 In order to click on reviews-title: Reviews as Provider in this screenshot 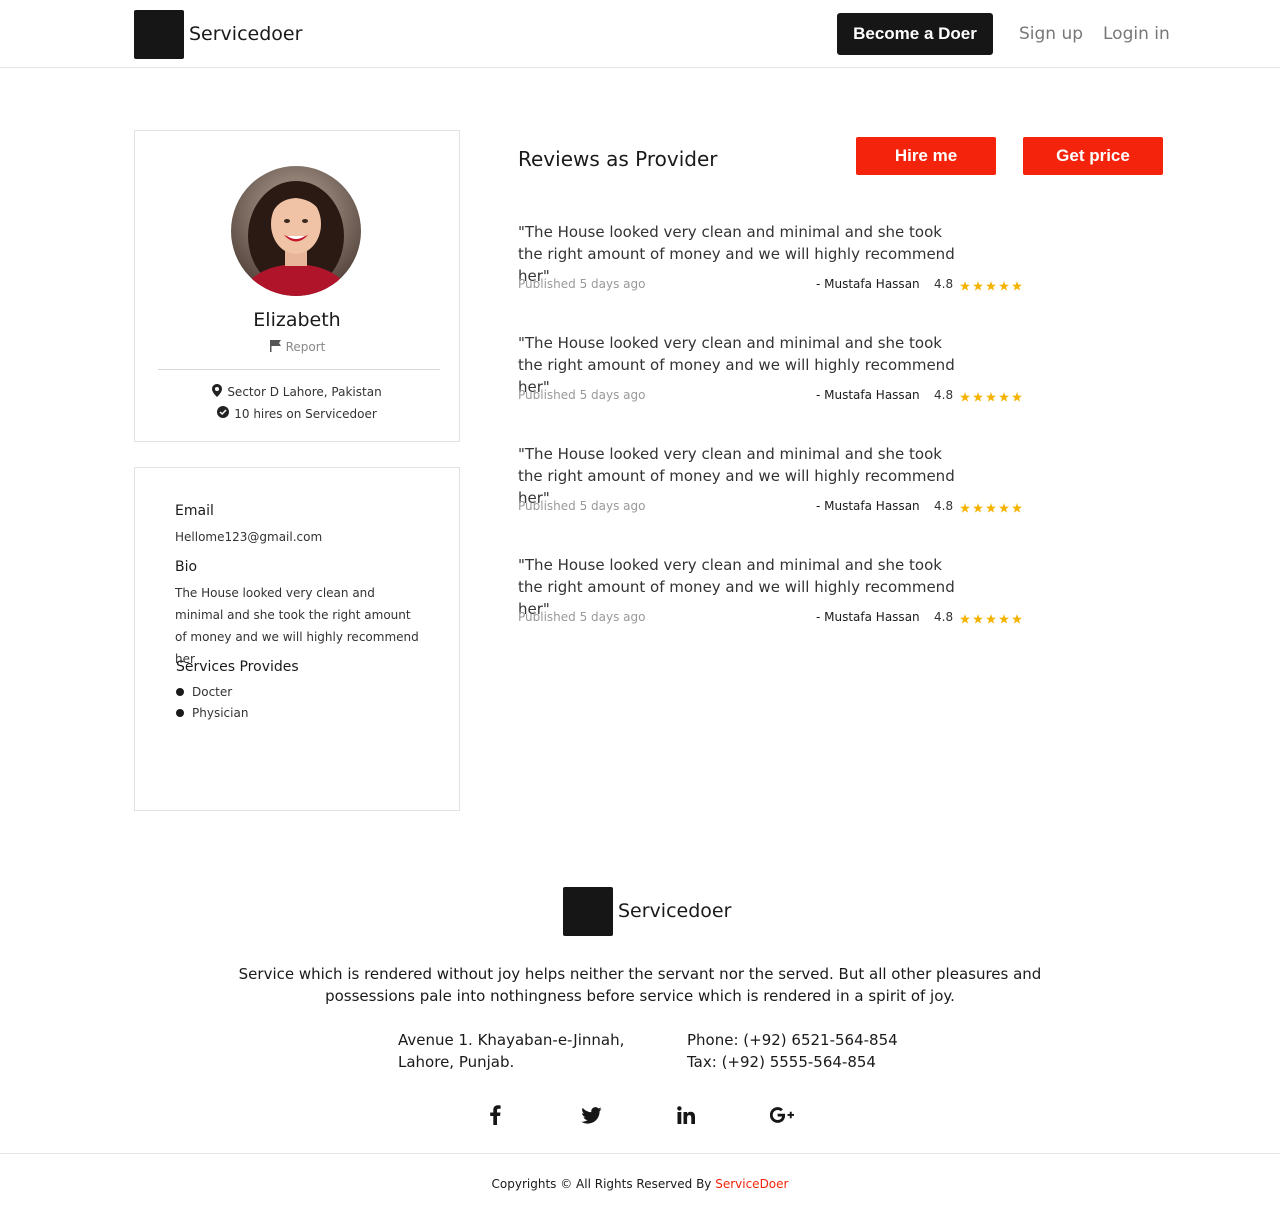, I will do `click(618, 159)`.